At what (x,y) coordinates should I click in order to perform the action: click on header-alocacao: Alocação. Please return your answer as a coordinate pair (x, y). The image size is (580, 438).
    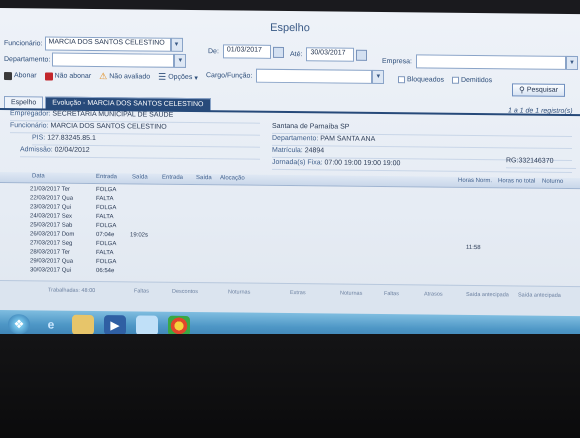
    Looking at the image, I should click on (232, 178).